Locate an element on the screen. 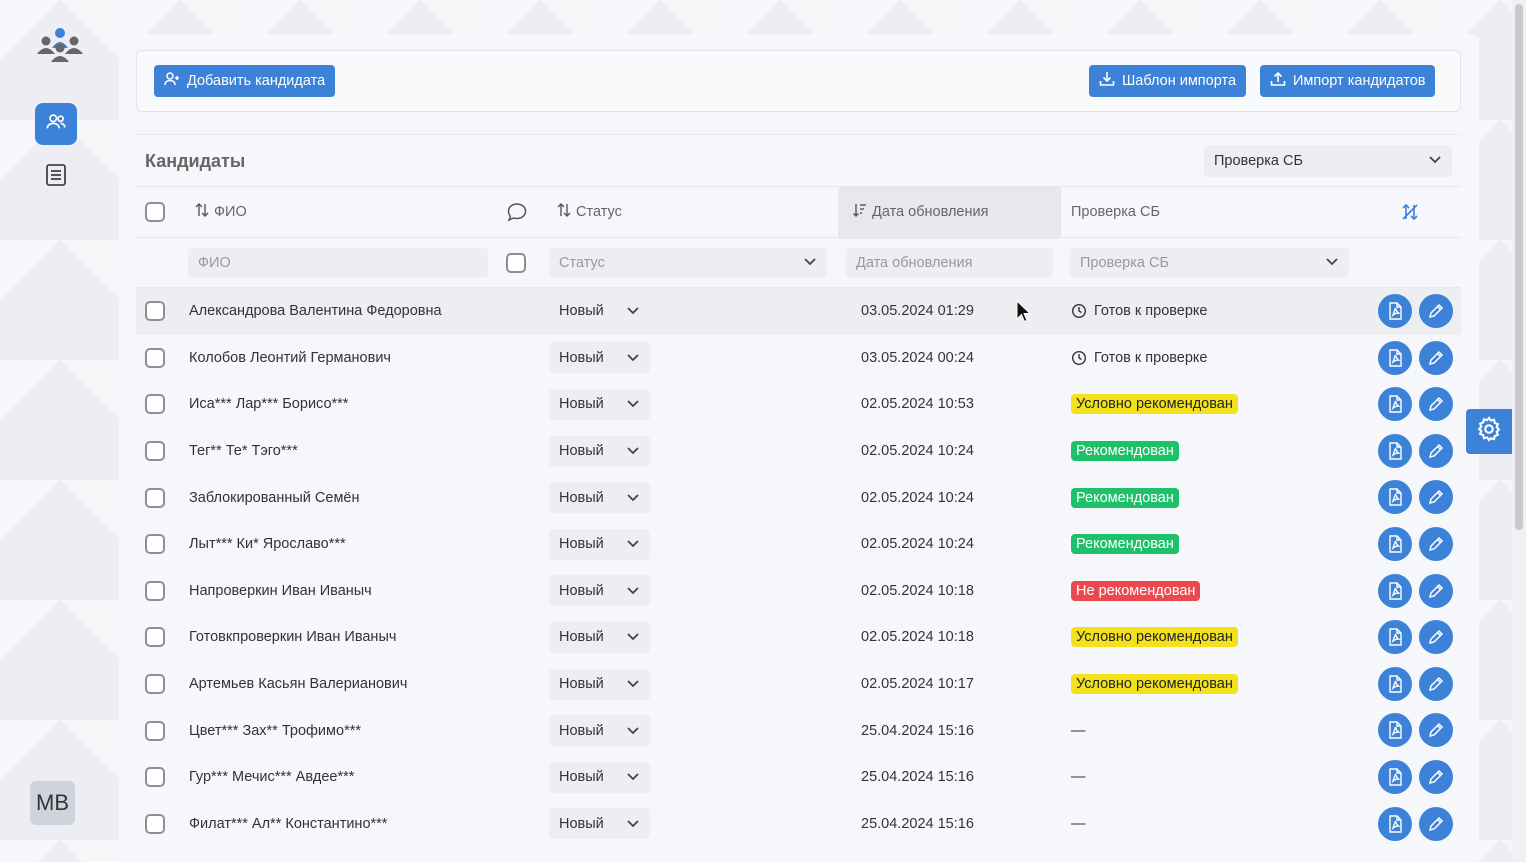 The width and height of the screenshot is (1526, 862). candidate-name: Готовкпроверкин Иван Иваныч is located at coordinates (292, 637).